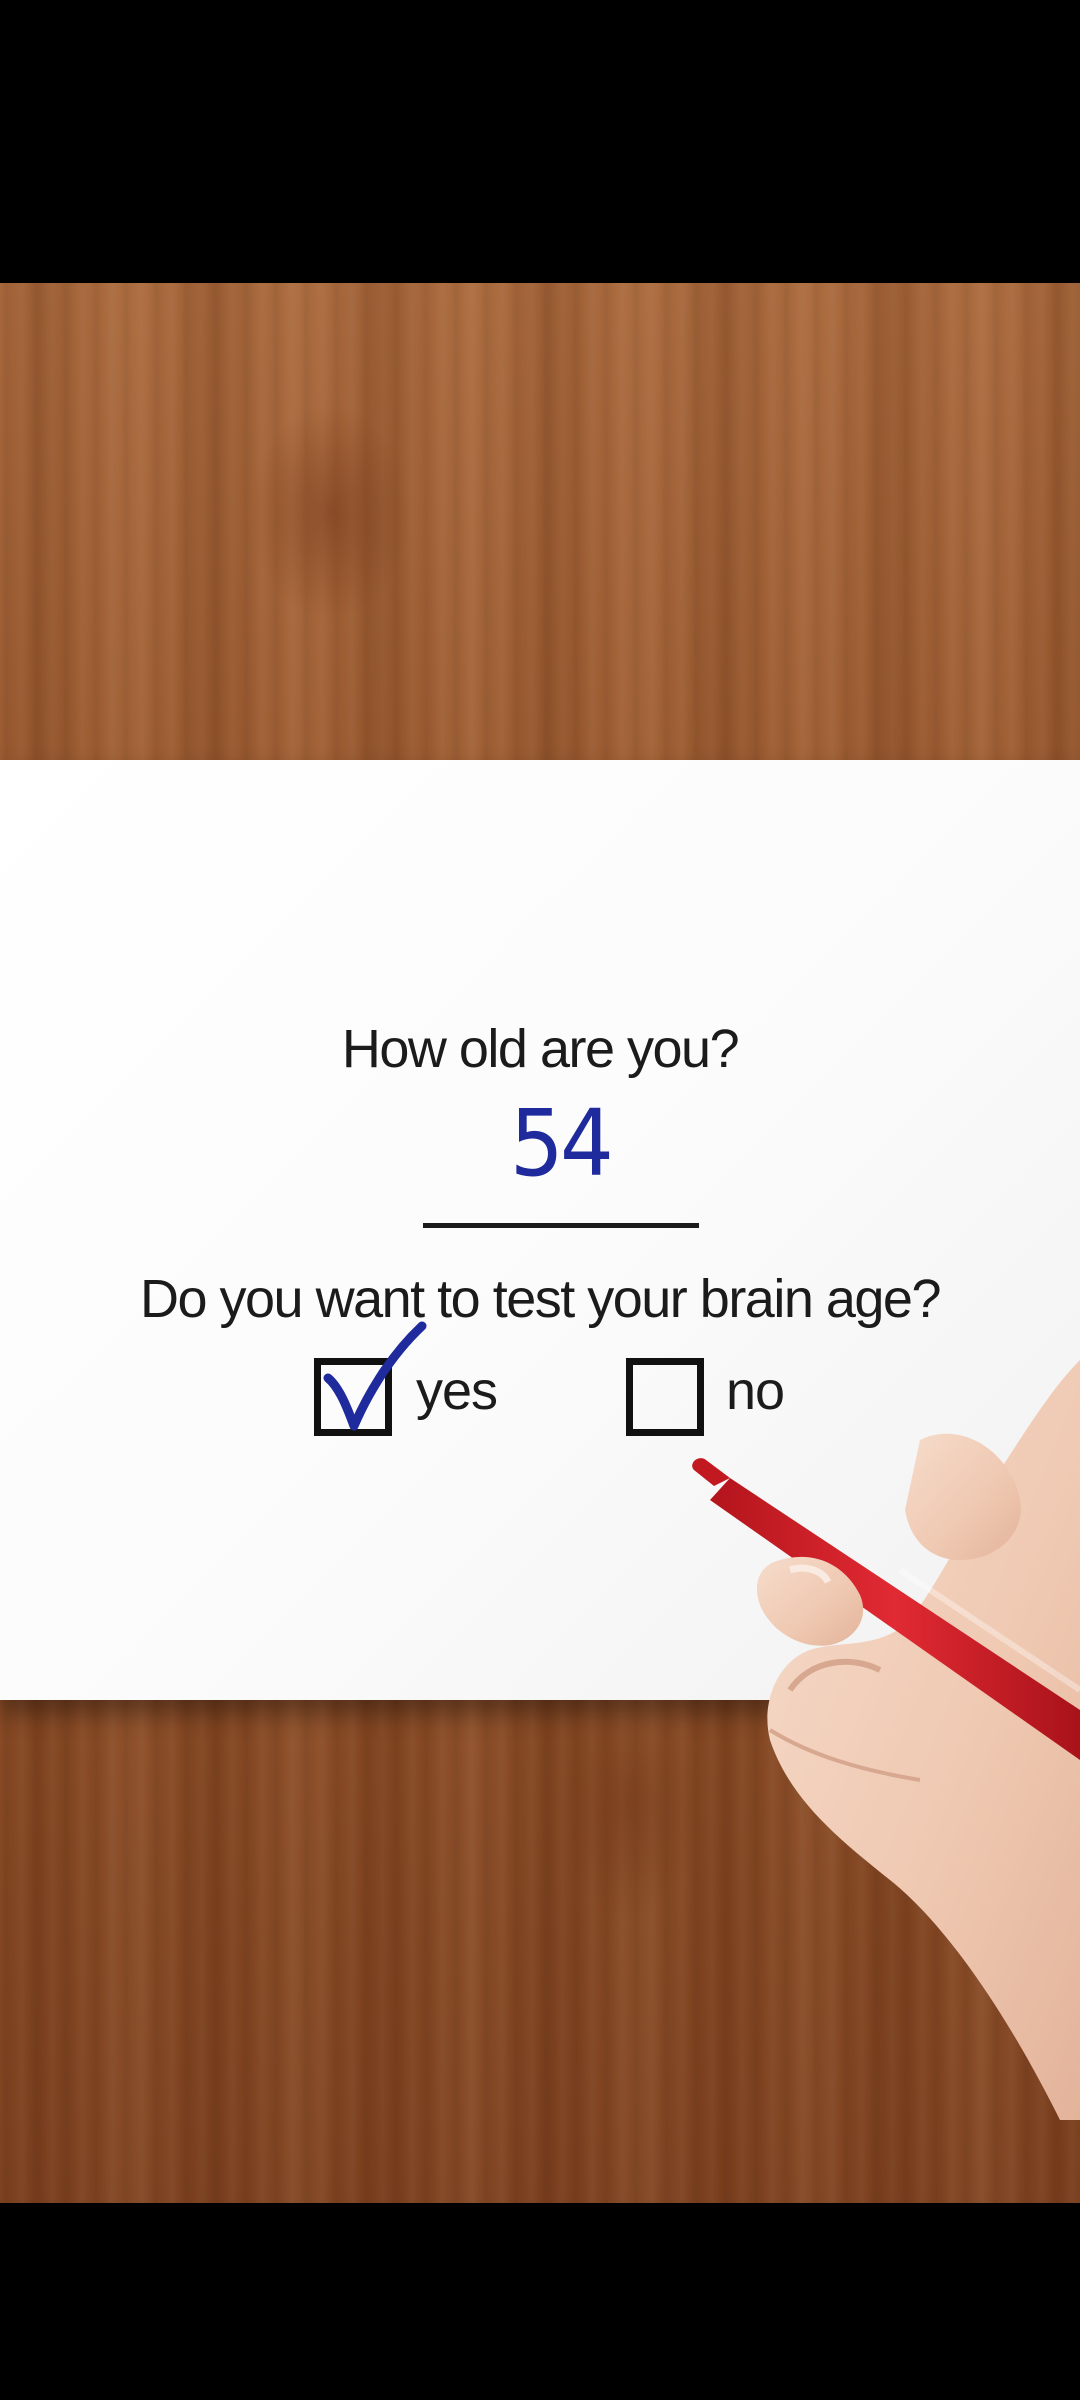 This screenshot has height=2400, width=1080. I want to click on age-answer-handwritten: 54, so click(561, 1143).